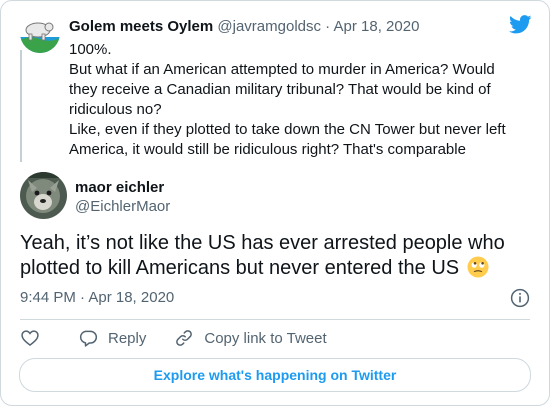 This screenshot has height=406, width=550. What do you see at coordinates (520, 298) in the screenshot?
I see `info-icon` at bounding box center [520, 298].